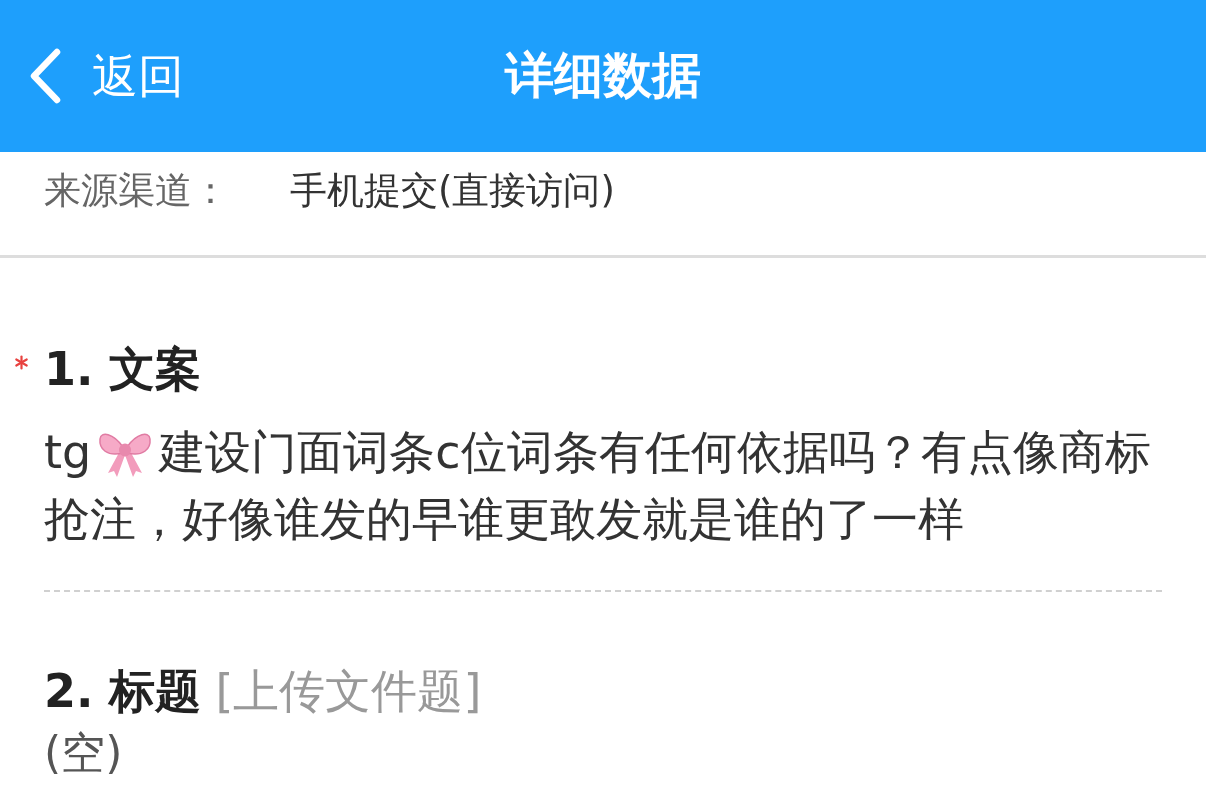 This screenshot has width=1206, height=786. I want to click on source-value: 手机提交(直接访问), so click(452, 191).